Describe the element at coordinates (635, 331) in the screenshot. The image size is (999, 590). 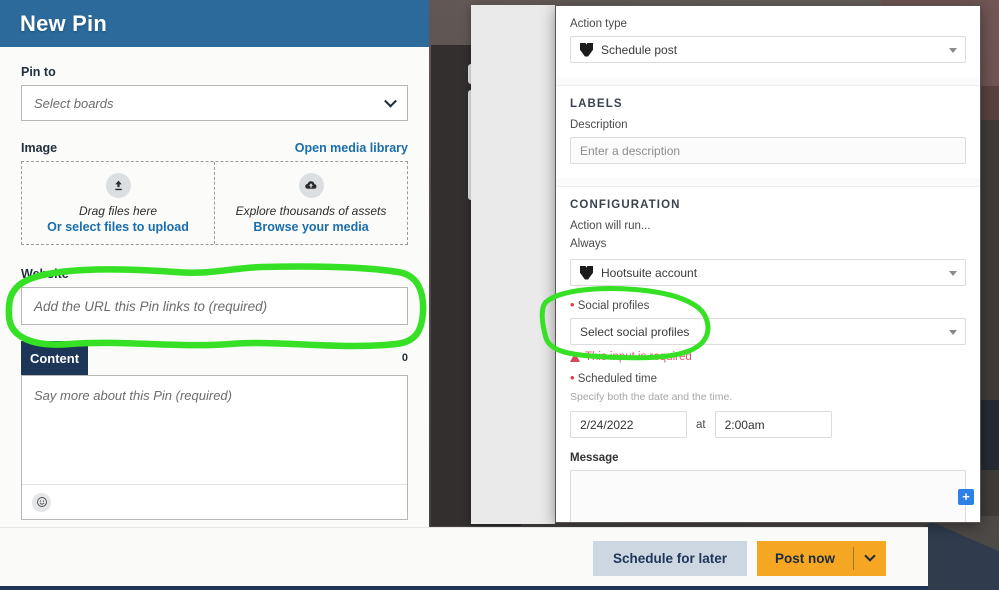
I see `social-profiles-placeholder: Select social profiles` at that location.